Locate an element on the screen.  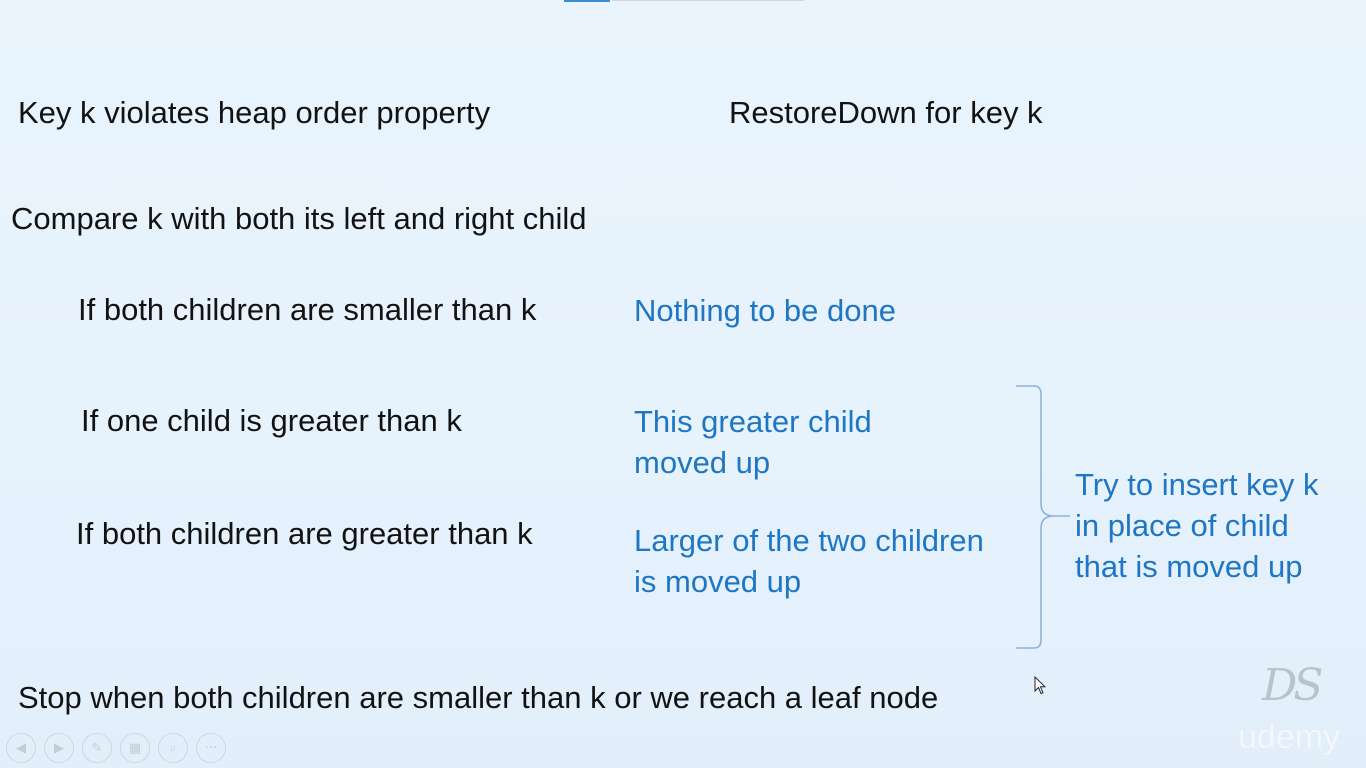
ds-logo-watermark: DS is located at coordinates (1292, 685).